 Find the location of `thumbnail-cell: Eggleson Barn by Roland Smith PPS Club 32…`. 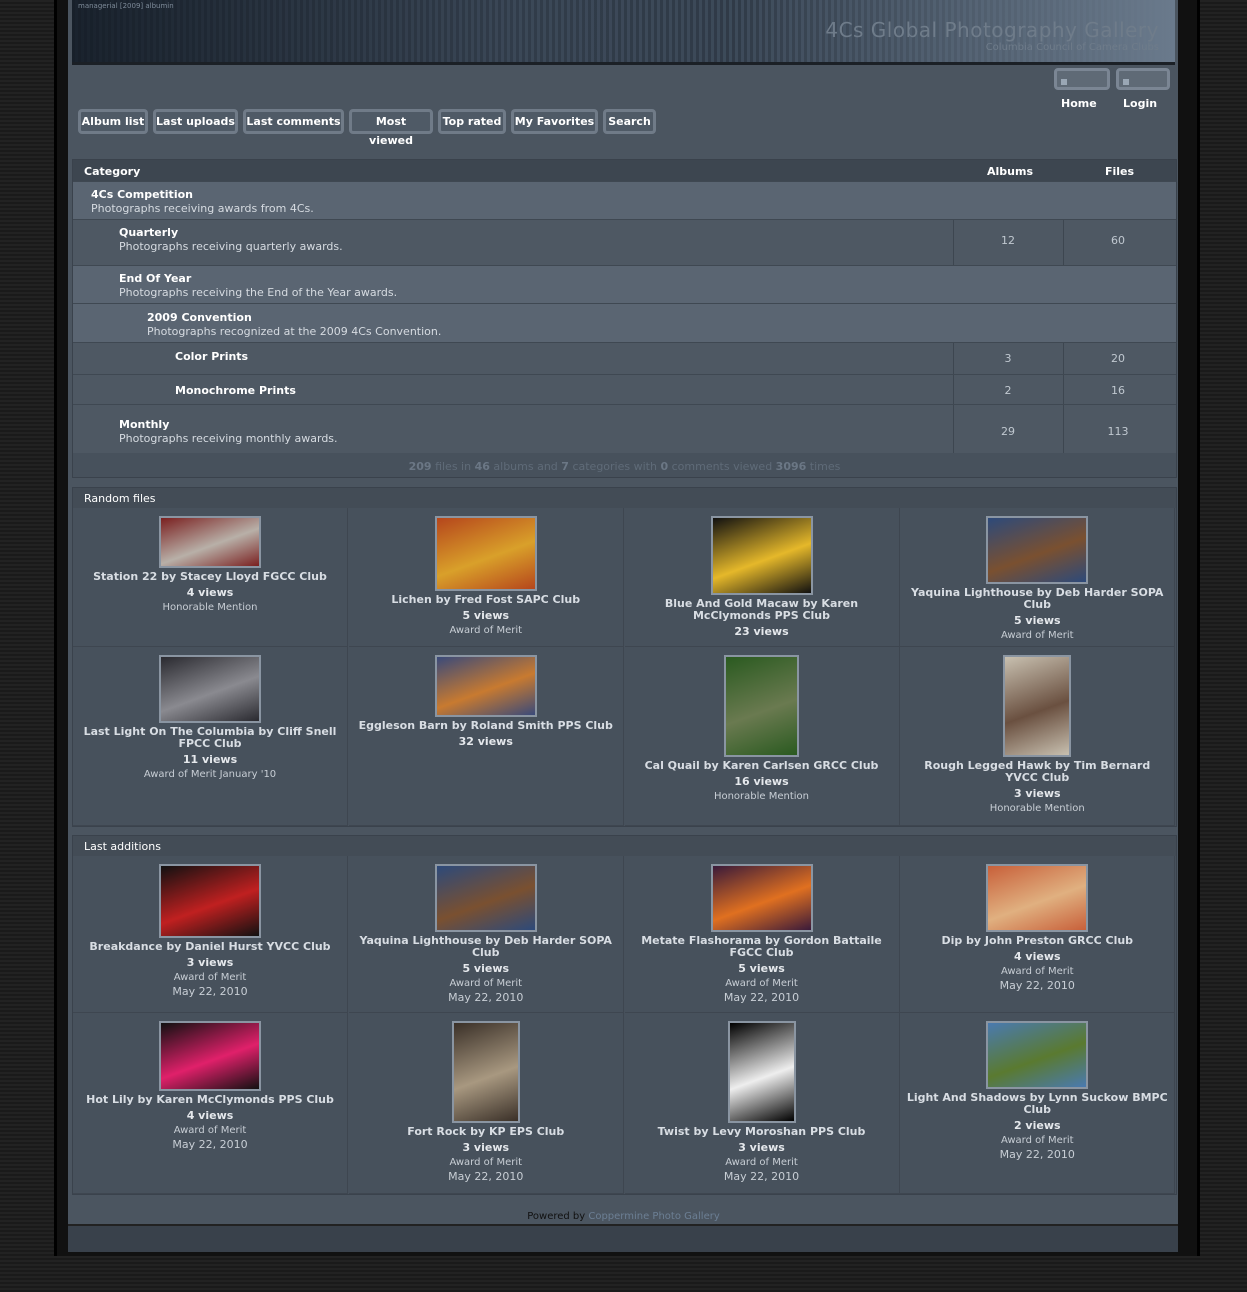

thumbnail-cell: Eggleson Barn by Roland Smith PPS Club 32… is located at coordinates (486, 736).